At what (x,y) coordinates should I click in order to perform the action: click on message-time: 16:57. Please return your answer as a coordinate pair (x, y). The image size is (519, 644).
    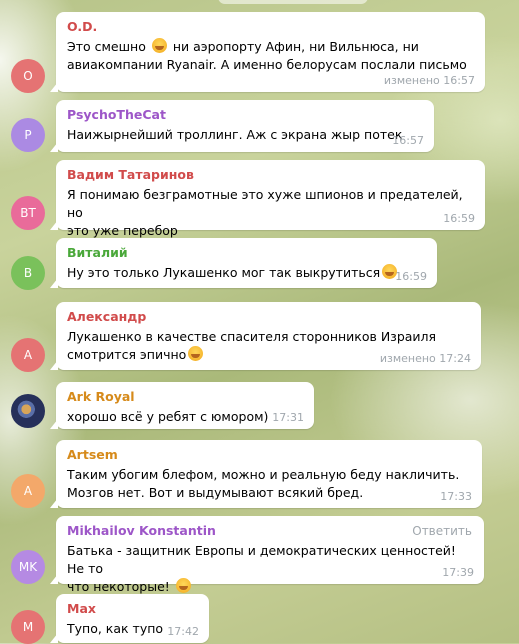
    Looking at the image, I should click on (408, 140).